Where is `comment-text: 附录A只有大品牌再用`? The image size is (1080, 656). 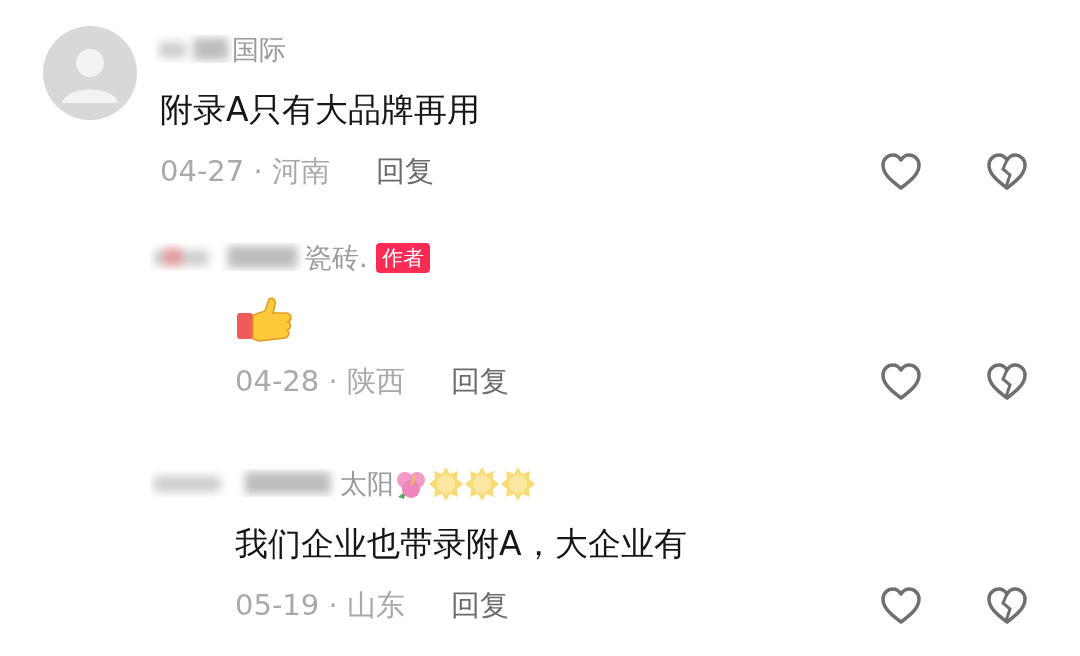
comment-text: 附录A只有大品牌再用 is located at coordinates (320, 110).